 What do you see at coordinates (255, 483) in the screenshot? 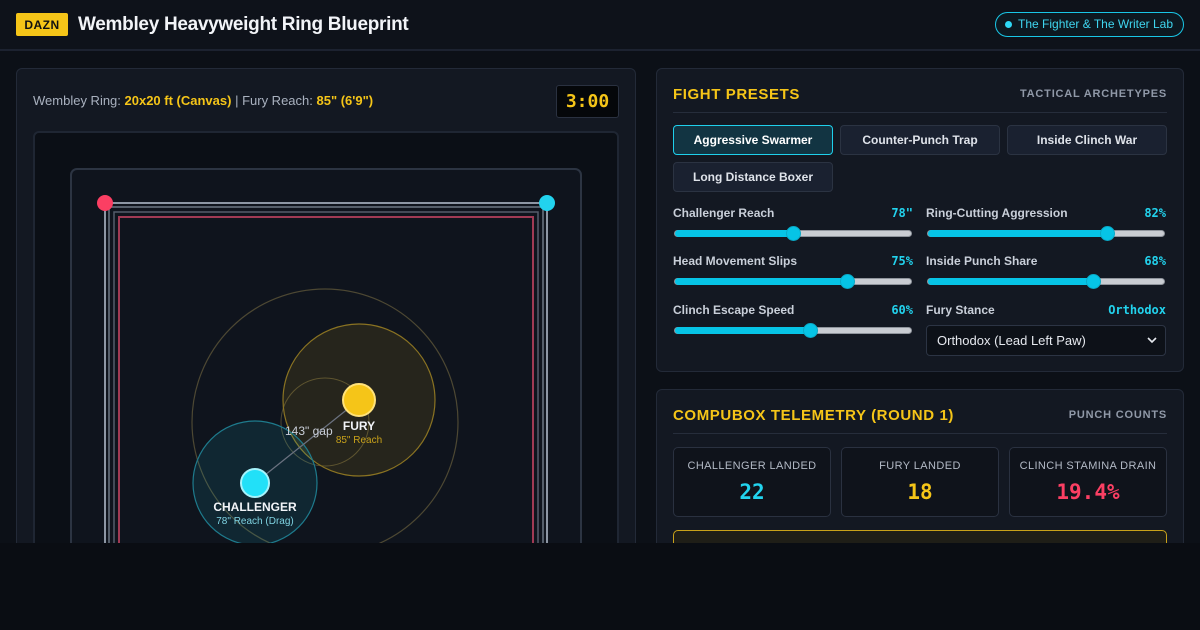
I see `challenger-marker` at bounding box center [255, 483].